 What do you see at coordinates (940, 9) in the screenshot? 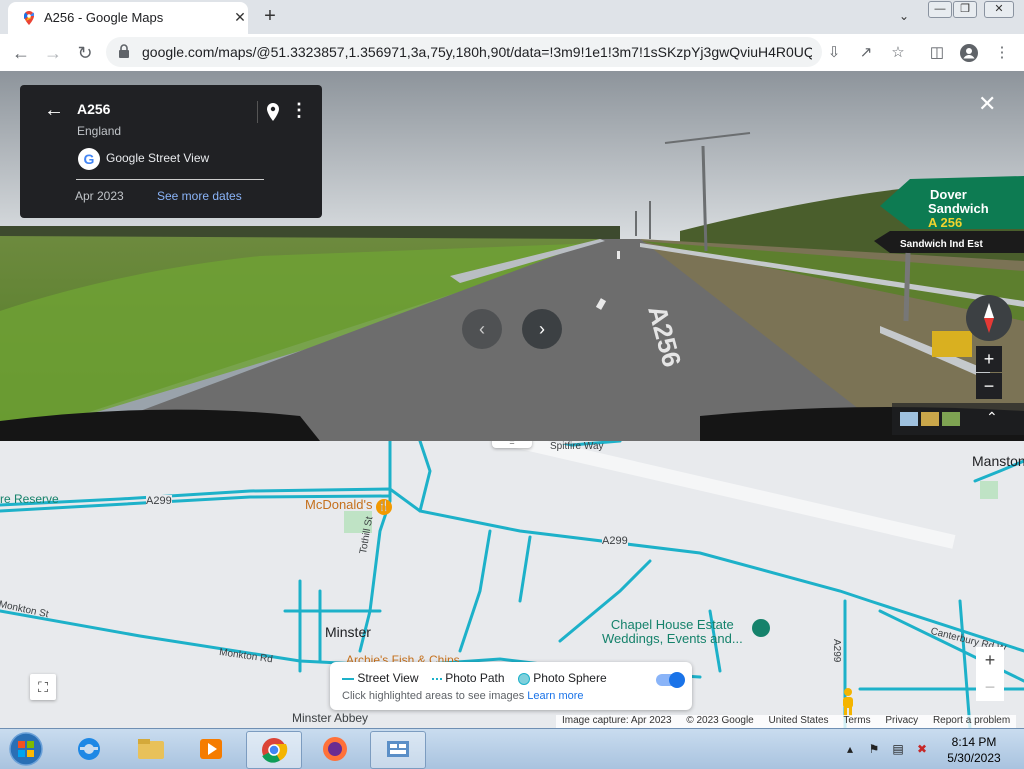
I see `minimize-window-icon: —` at bounding box center [940, 9].